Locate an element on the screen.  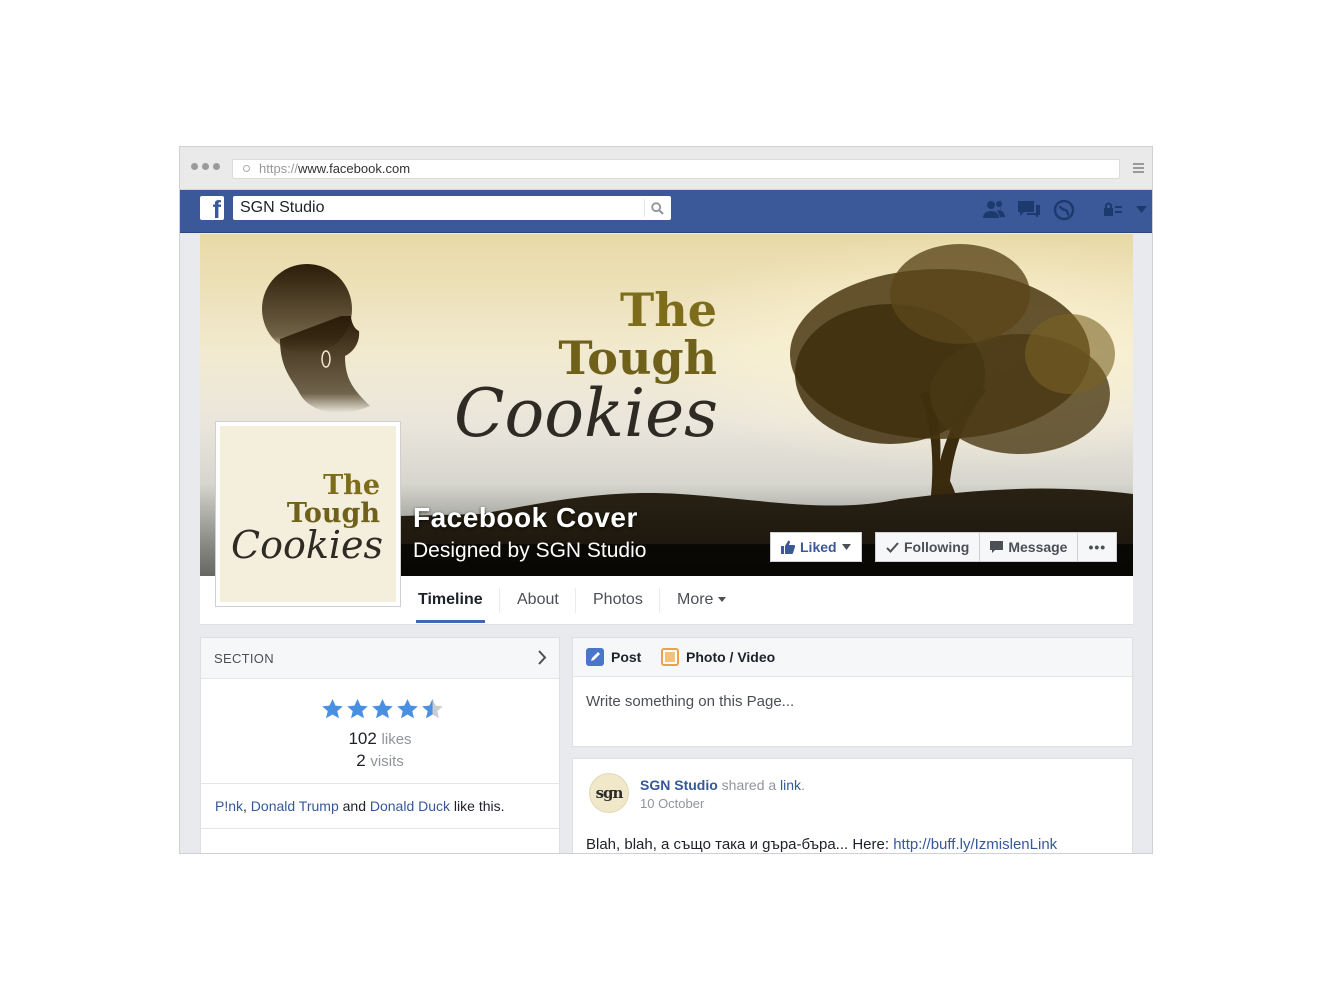
account-dropdown-icon is located at coordinates (1141, 209).